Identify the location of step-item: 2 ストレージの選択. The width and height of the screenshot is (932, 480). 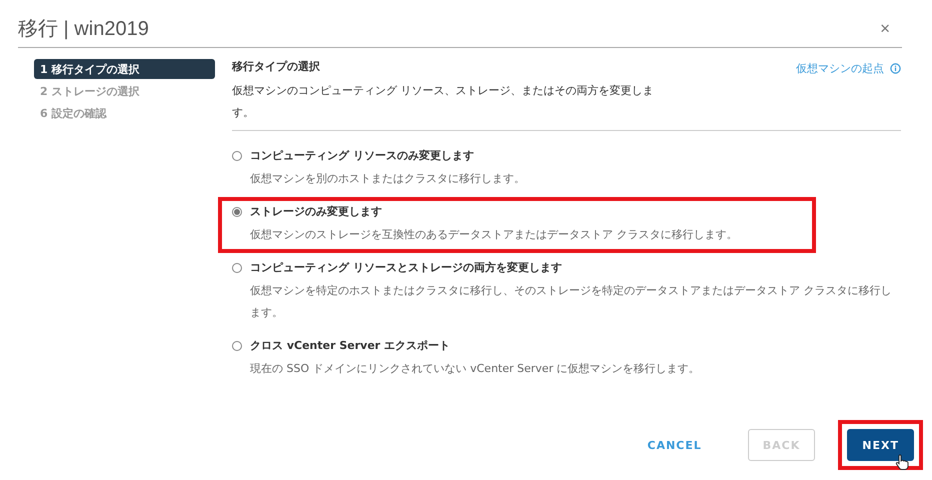
(124, 91).